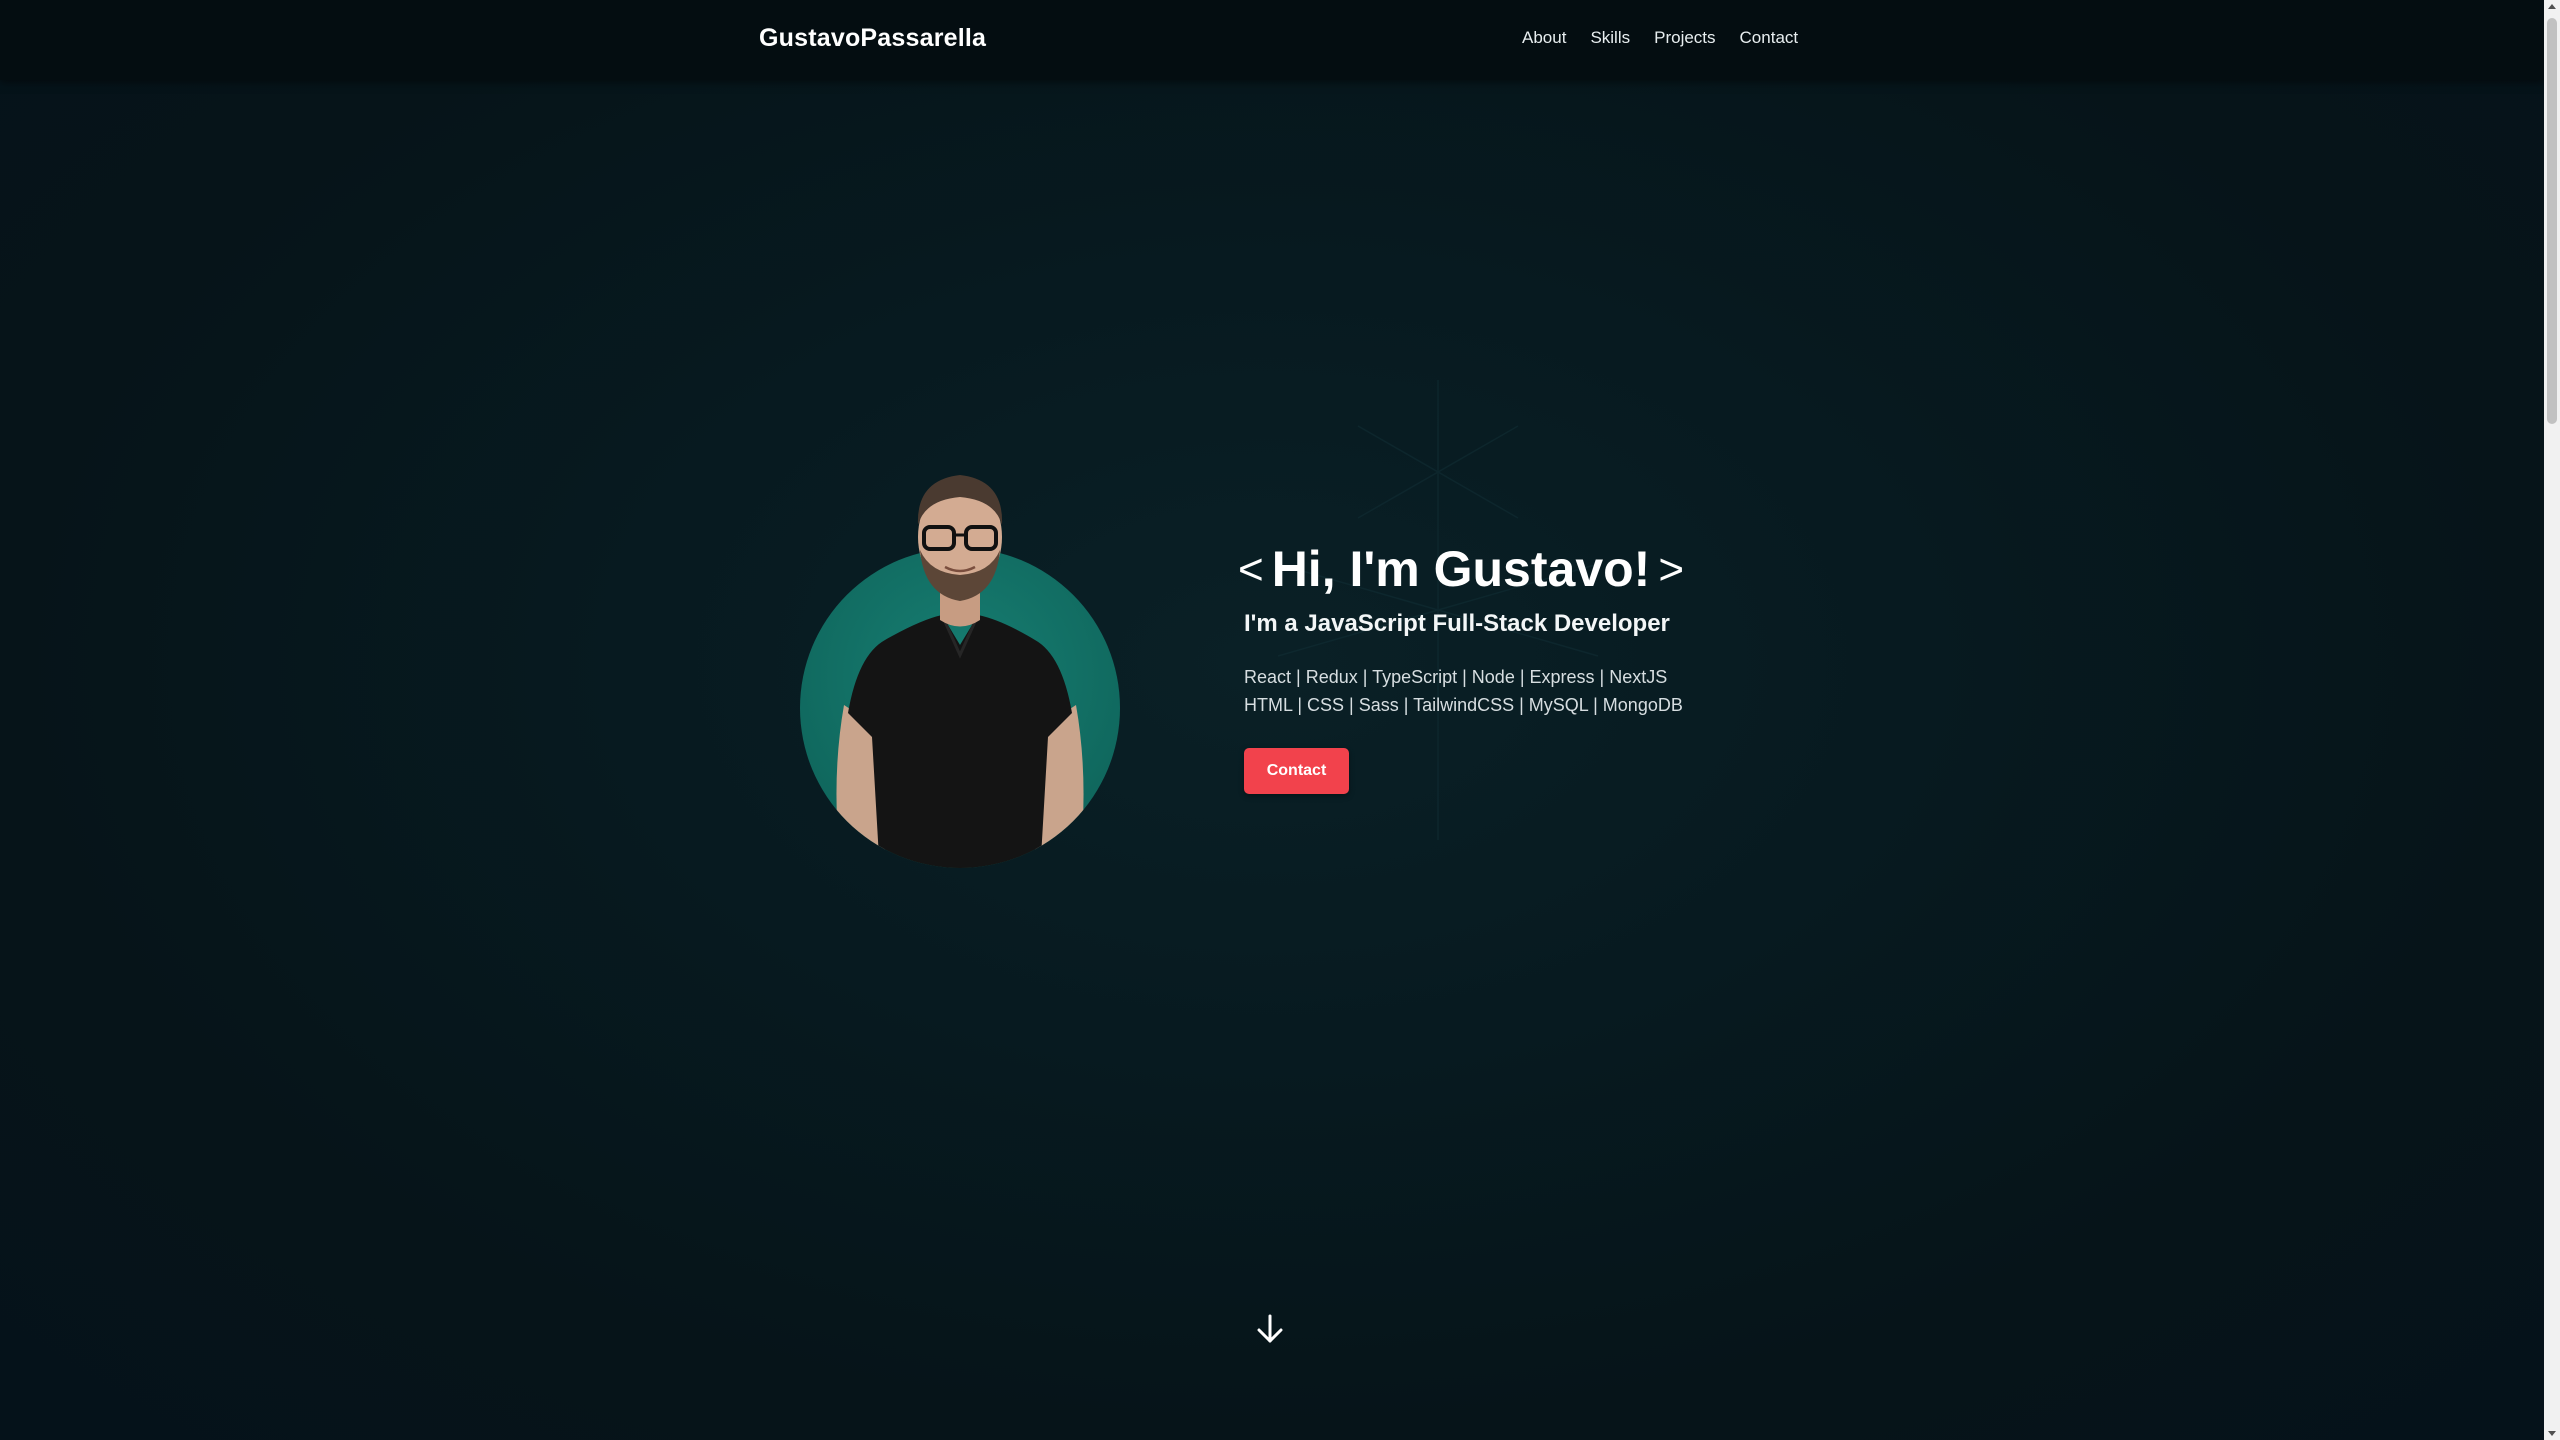 The image size is (2560, 1440). Describe the element at coordinates (1457, 623) in the screenshot. I see `hero-subtitle: I'm a JavaScript Full-Stack Developer` at that location.